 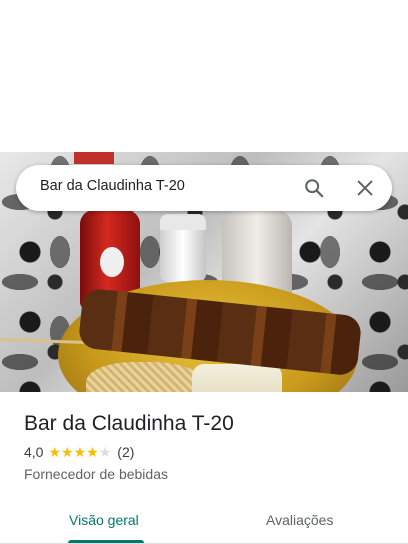 What do you see at coordinates (183, 222) in the screenshot?
I see `shaker-cap` at bounding box center [183, 222].